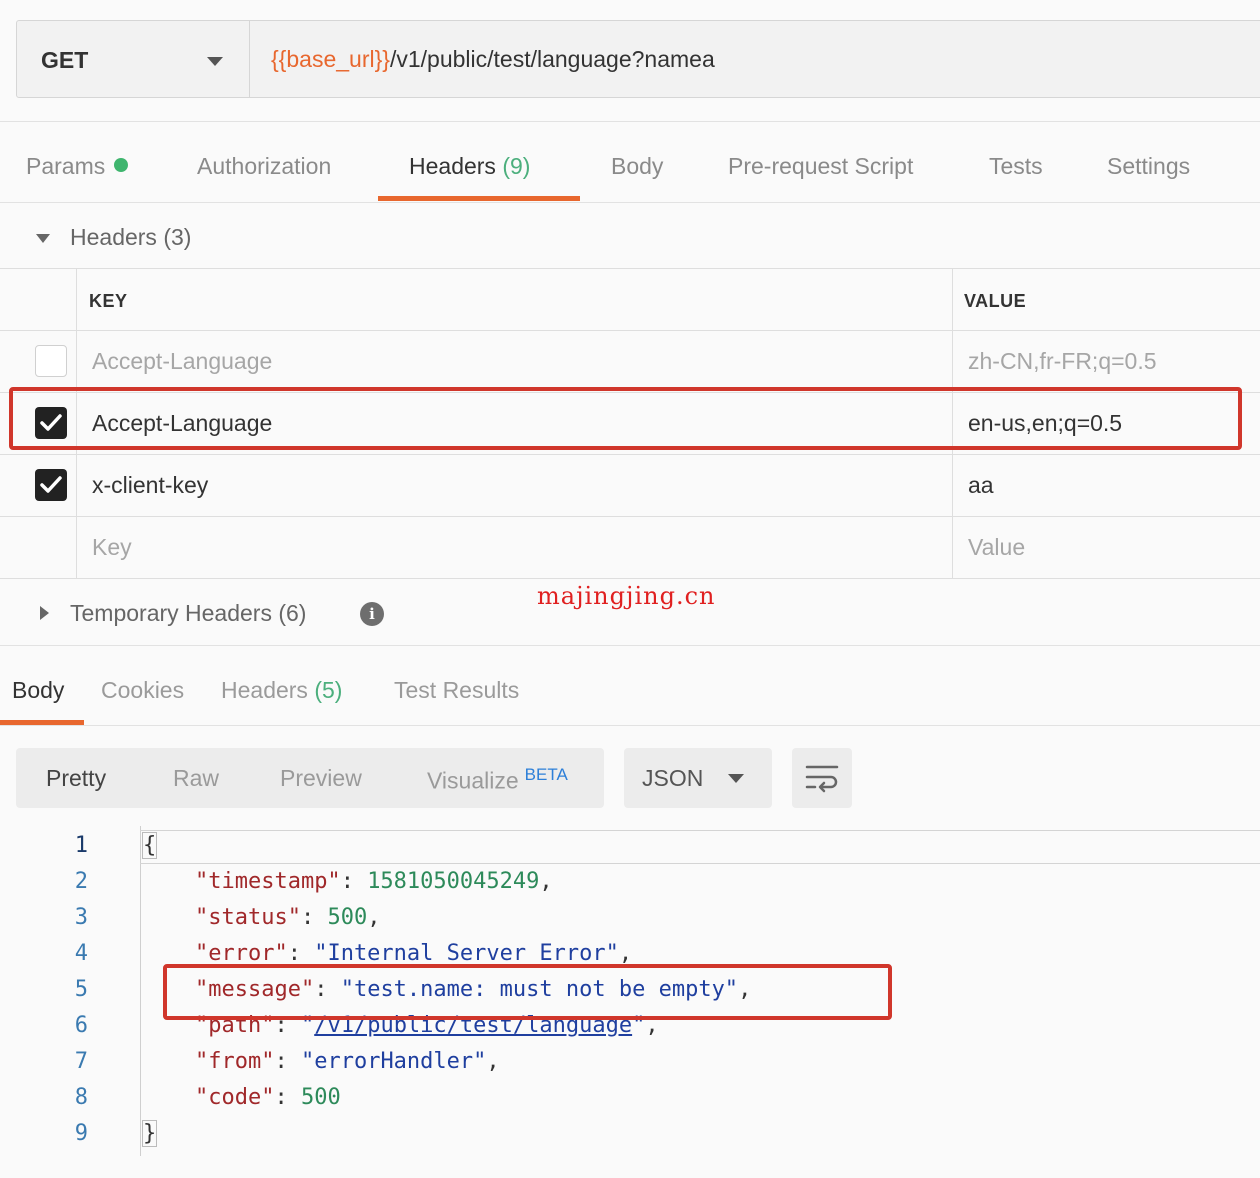 This screenshot has height=1178, width=1260. I want to click on tab-tests: Tests, so click(1016, 166).